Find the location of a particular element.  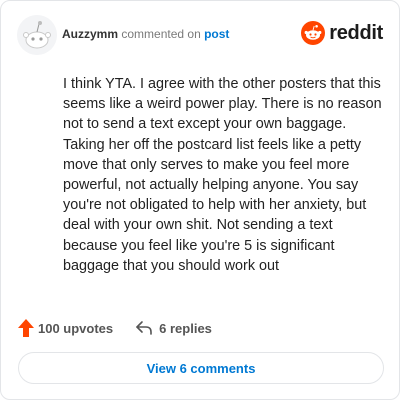

comment-header: Auzzymm commented on post reddit is located at coordinates (200, 35).